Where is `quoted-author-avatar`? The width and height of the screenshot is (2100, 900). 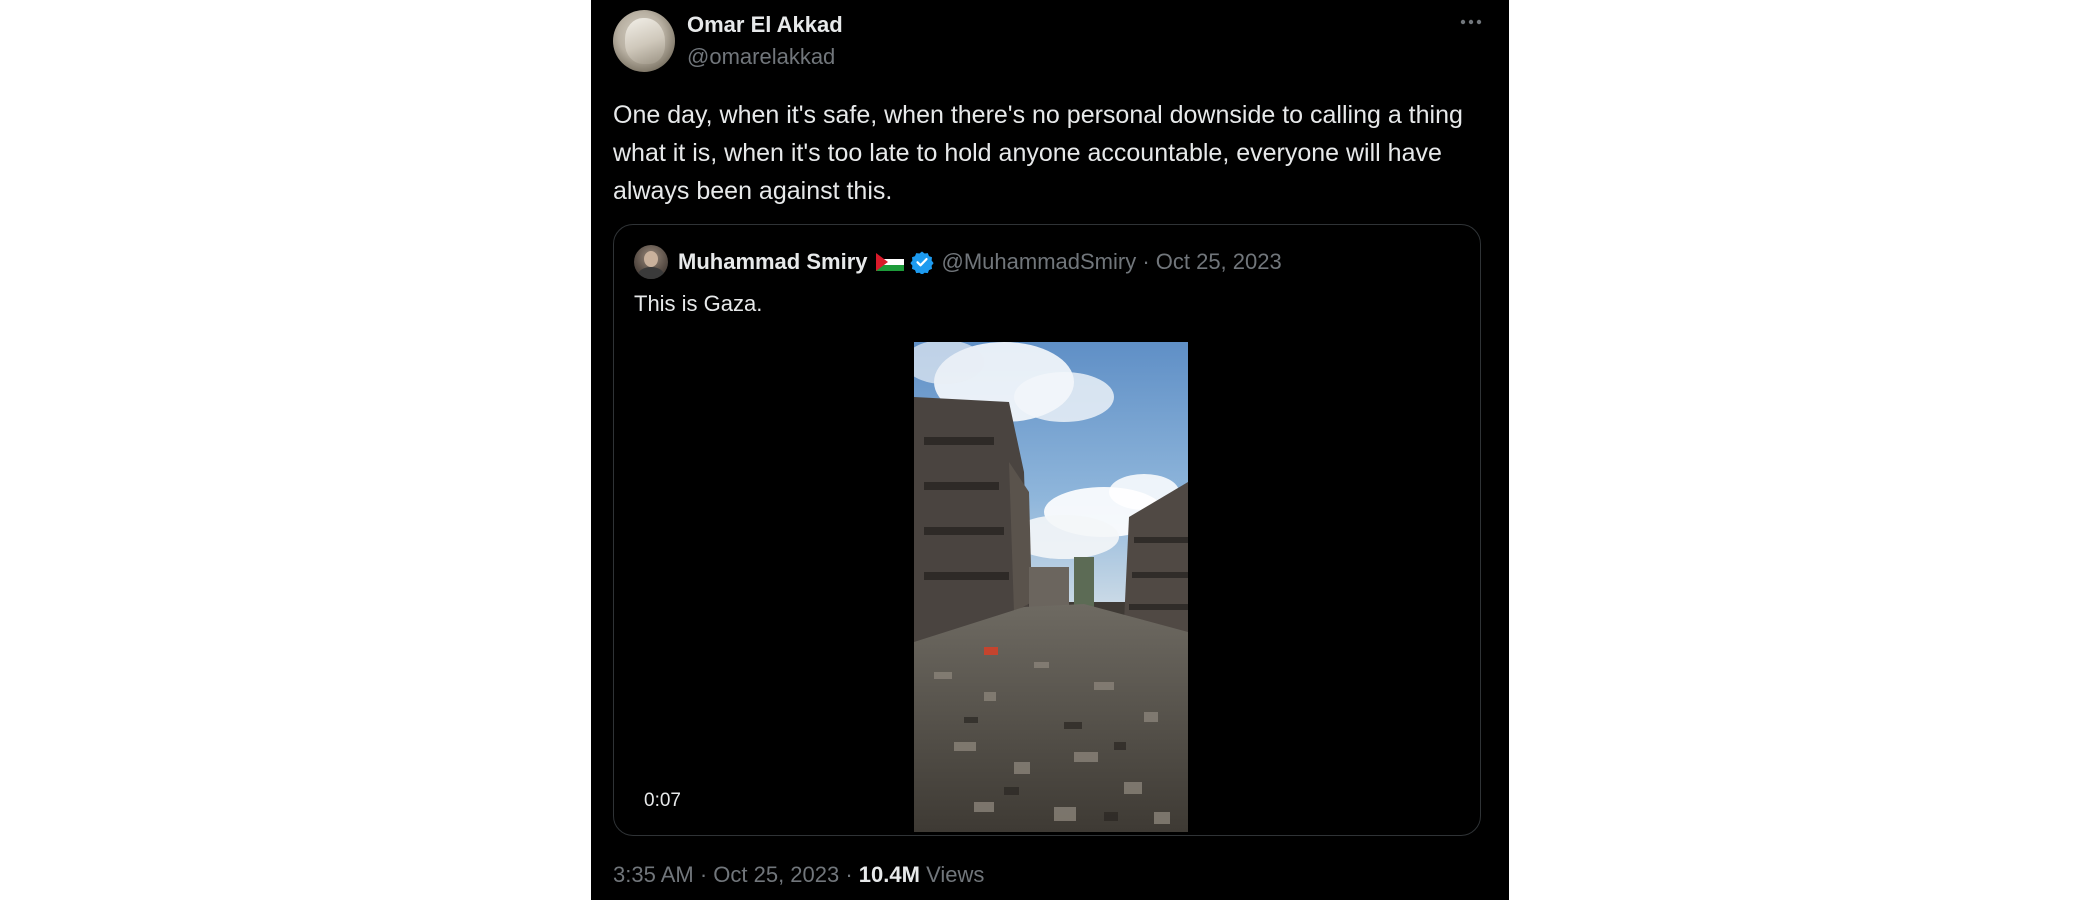 quoted-author-avatar is located at coordinates (651, 262).